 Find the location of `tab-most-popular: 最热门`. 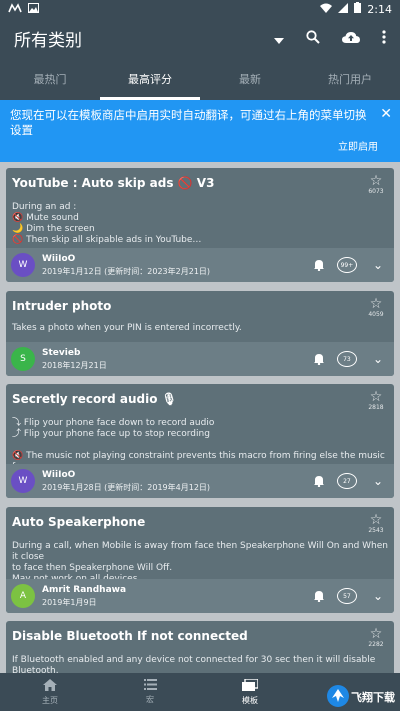

tab-most-popular: 最热门 is located at coordinates (50, 79).